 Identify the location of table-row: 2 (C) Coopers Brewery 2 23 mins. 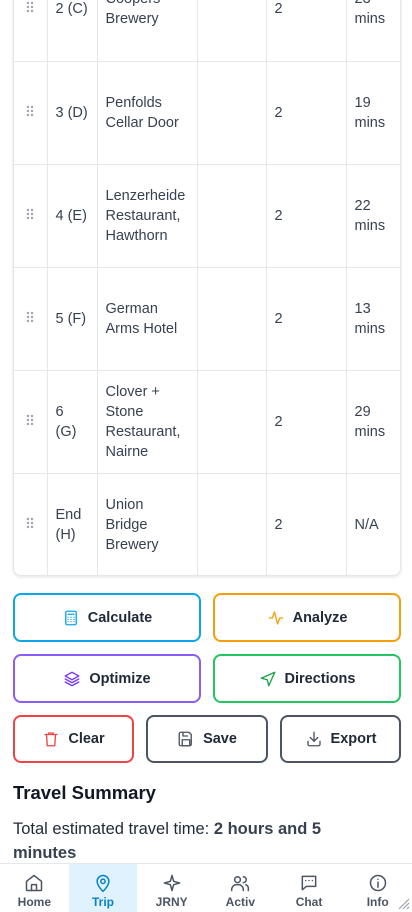
(207, 31).